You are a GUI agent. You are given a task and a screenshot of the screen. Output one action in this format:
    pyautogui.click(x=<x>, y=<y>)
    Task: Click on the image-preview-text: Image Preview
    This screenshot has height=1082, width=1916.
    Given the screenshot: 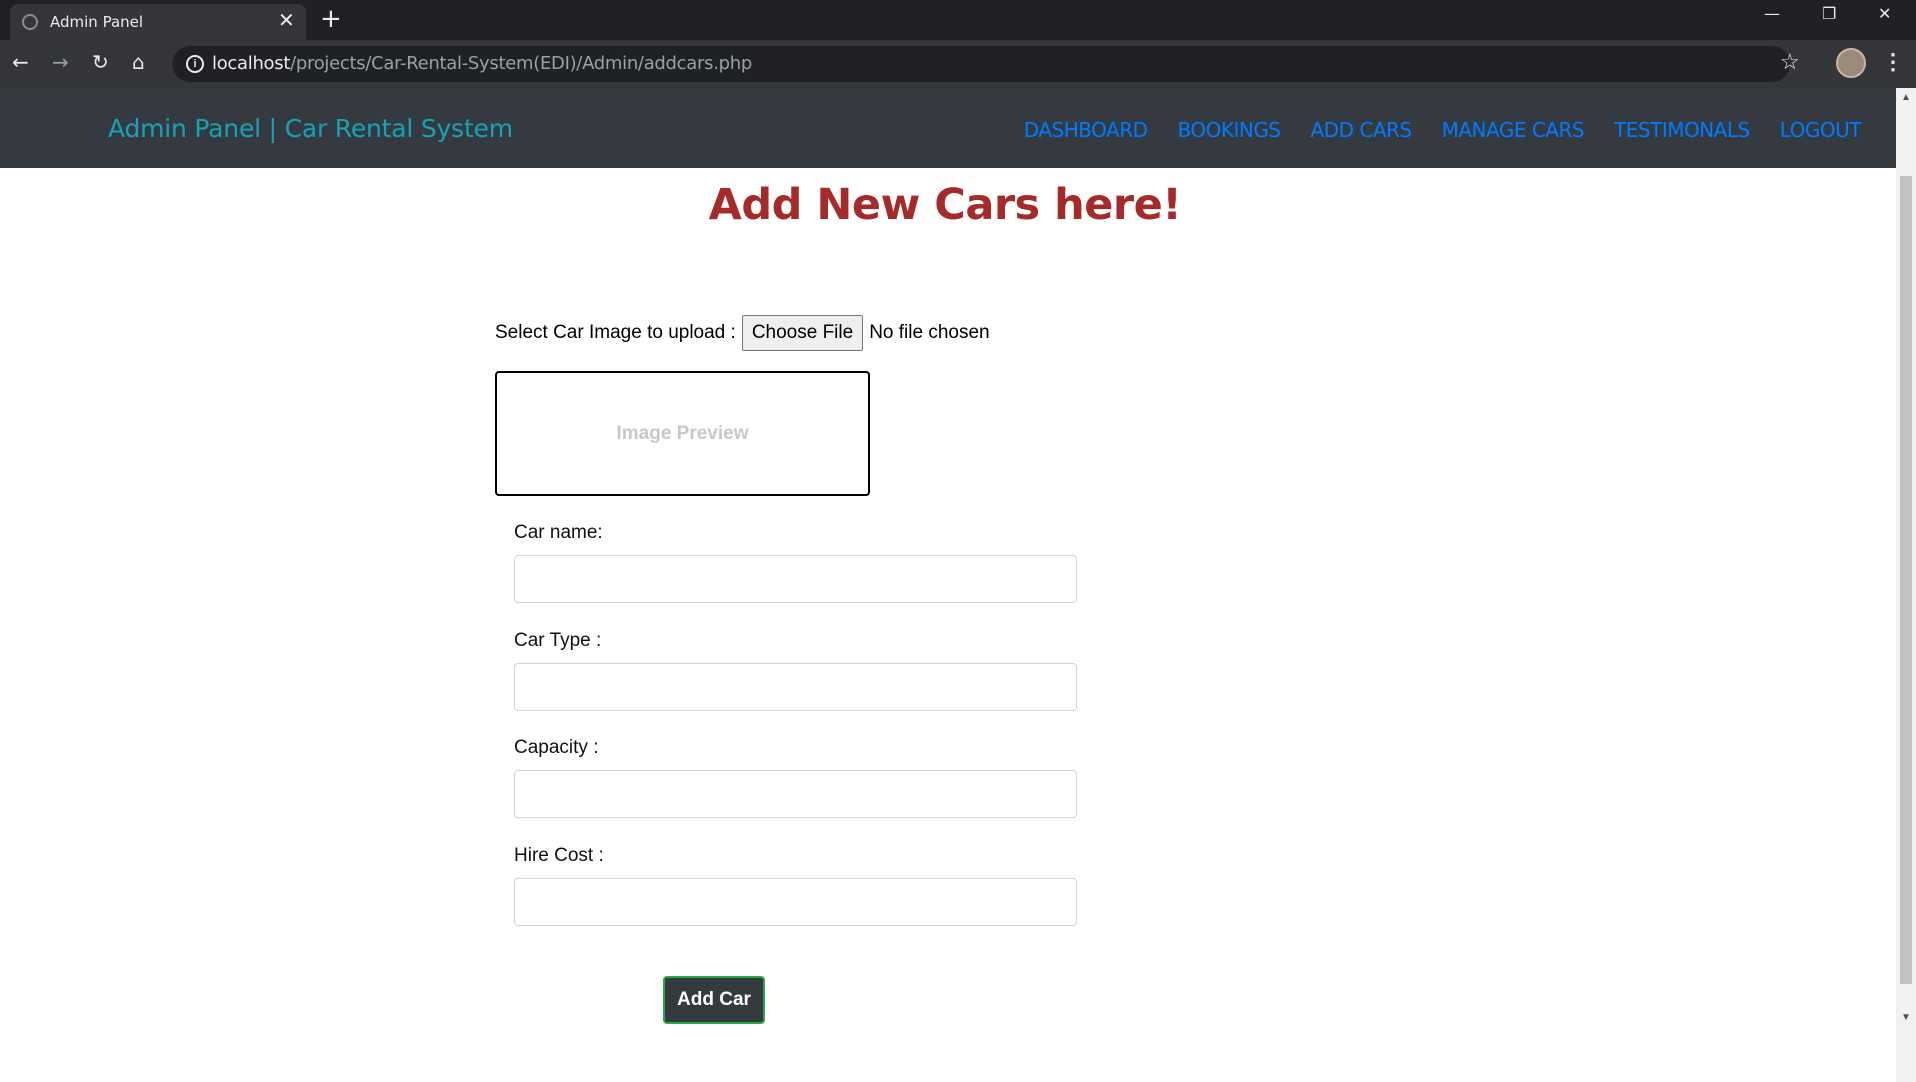 What is the action you would take?
    pyautogui.click(x=682, y=433)
    